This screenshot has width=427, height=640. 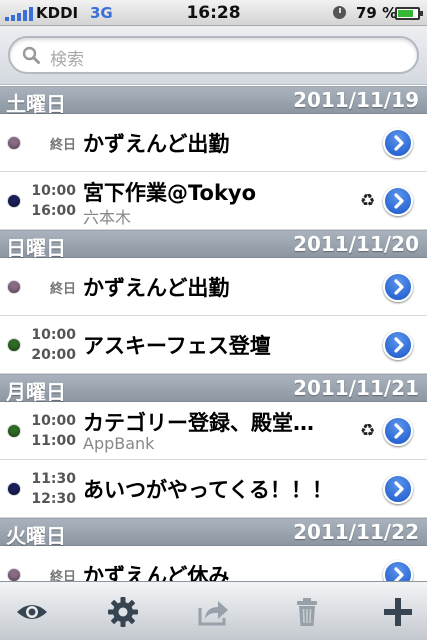 I want to click on event-row: 11:30 12:30 あいつがやってくる！！！, so click(x=213, y=489).